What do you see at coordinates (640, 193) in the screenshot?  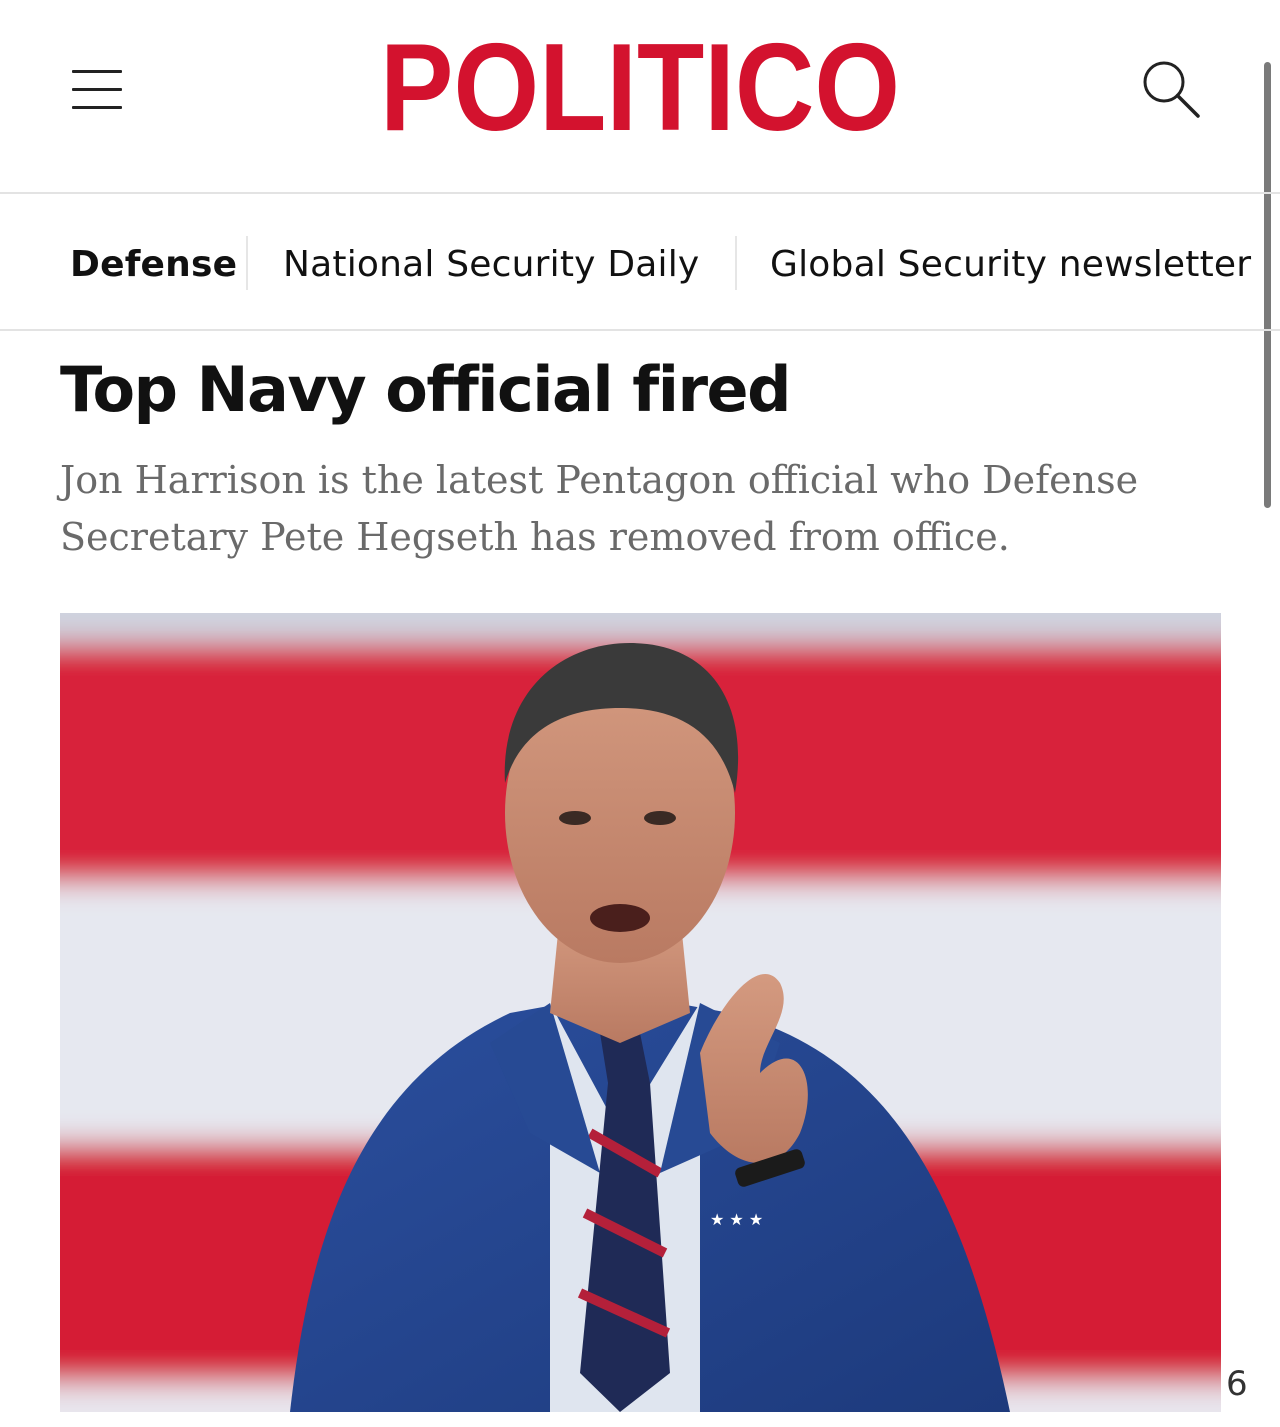 I see `header-divider` at bounding box center [640, 193].